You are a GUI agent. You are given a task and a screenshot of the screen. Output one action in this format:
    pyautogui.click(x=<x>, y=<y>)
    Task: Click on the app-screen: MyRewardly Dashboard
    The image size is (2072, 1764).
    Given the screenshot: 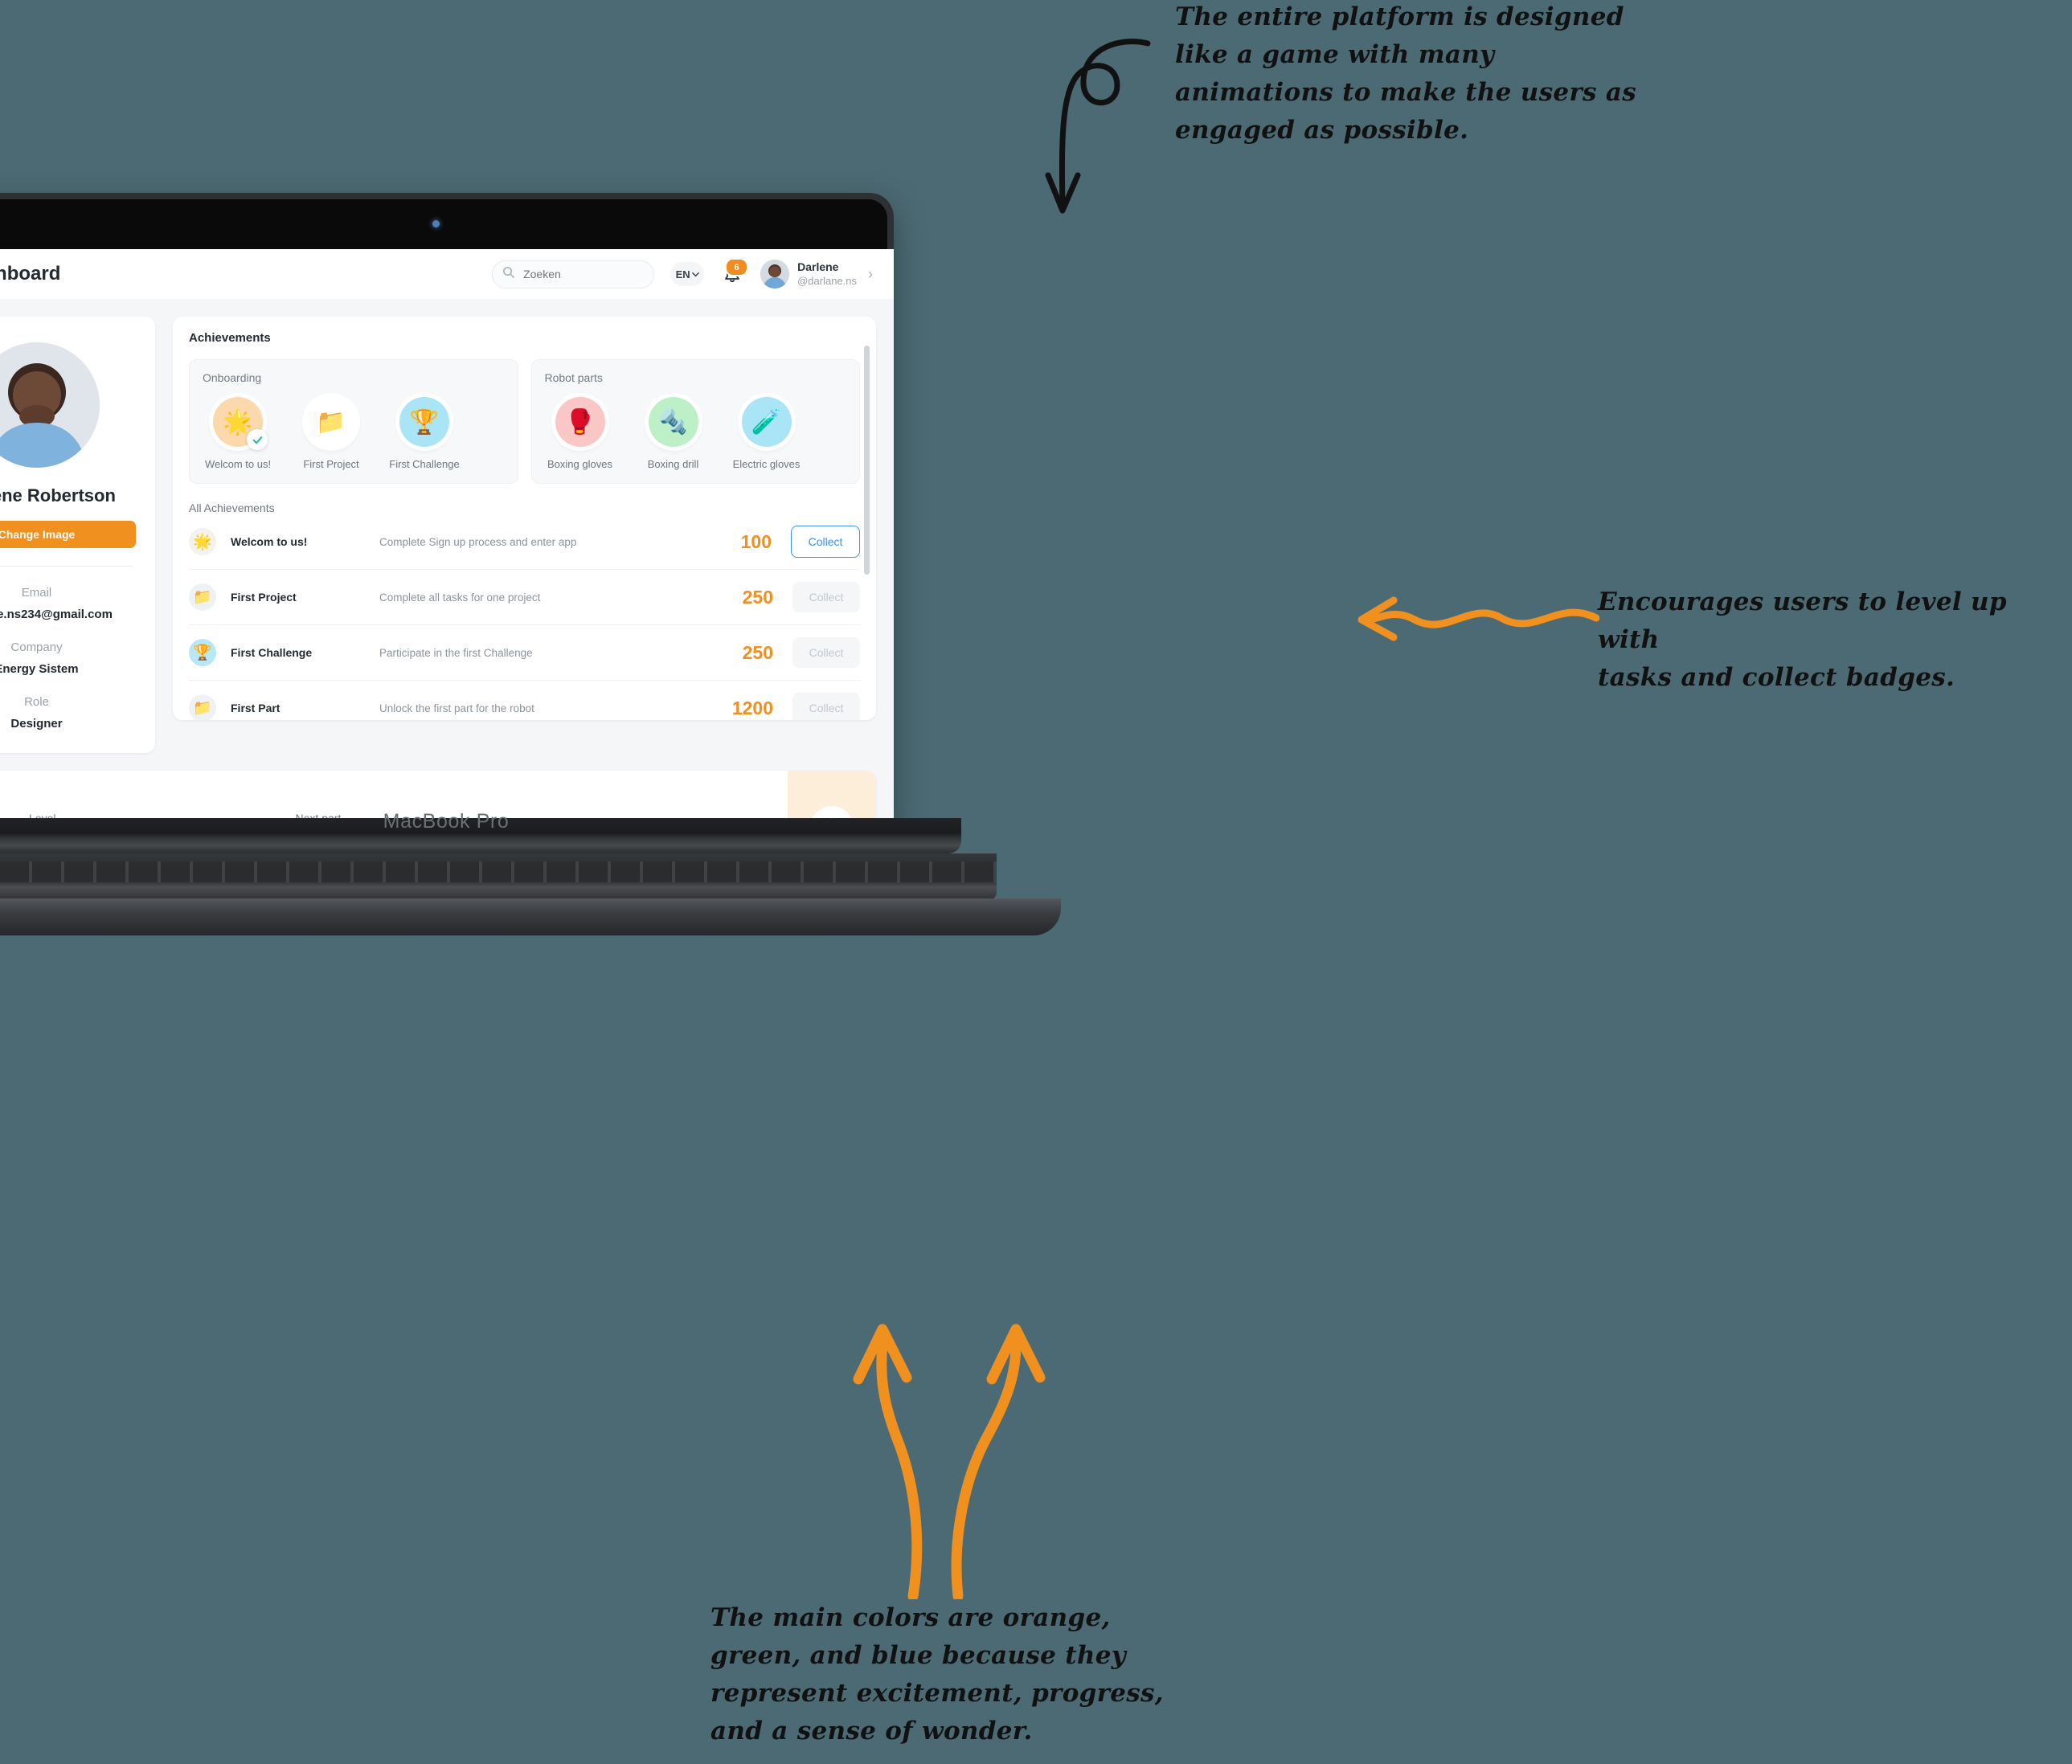 What is the action you would take?
    pyautogui.click(x=447, y=541)
    